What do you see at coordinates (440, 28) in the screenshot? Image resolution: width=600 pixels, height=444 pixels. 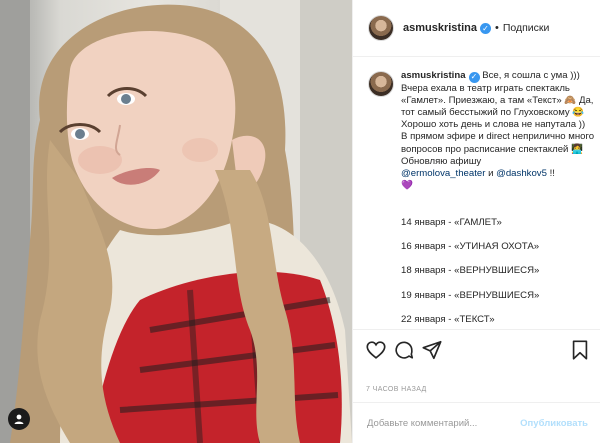 I see `header-username: asmuskristina` at bounding box center [440, 28].